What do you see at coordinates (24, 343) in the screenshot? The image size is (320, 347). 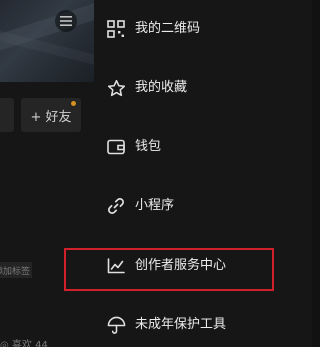 I see `likes-count: ◎ 喜欢 44` at bounding box center [24, 343].